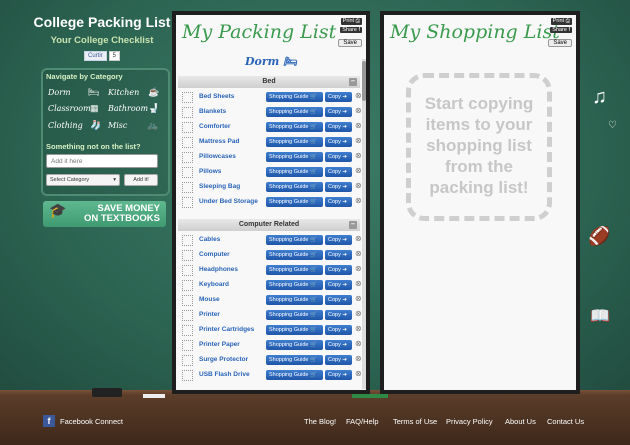  What do you see at coordinates (351, 30) in the screenshot?
I see `packing-share-button: Share f` at bounding box center [351, 30].